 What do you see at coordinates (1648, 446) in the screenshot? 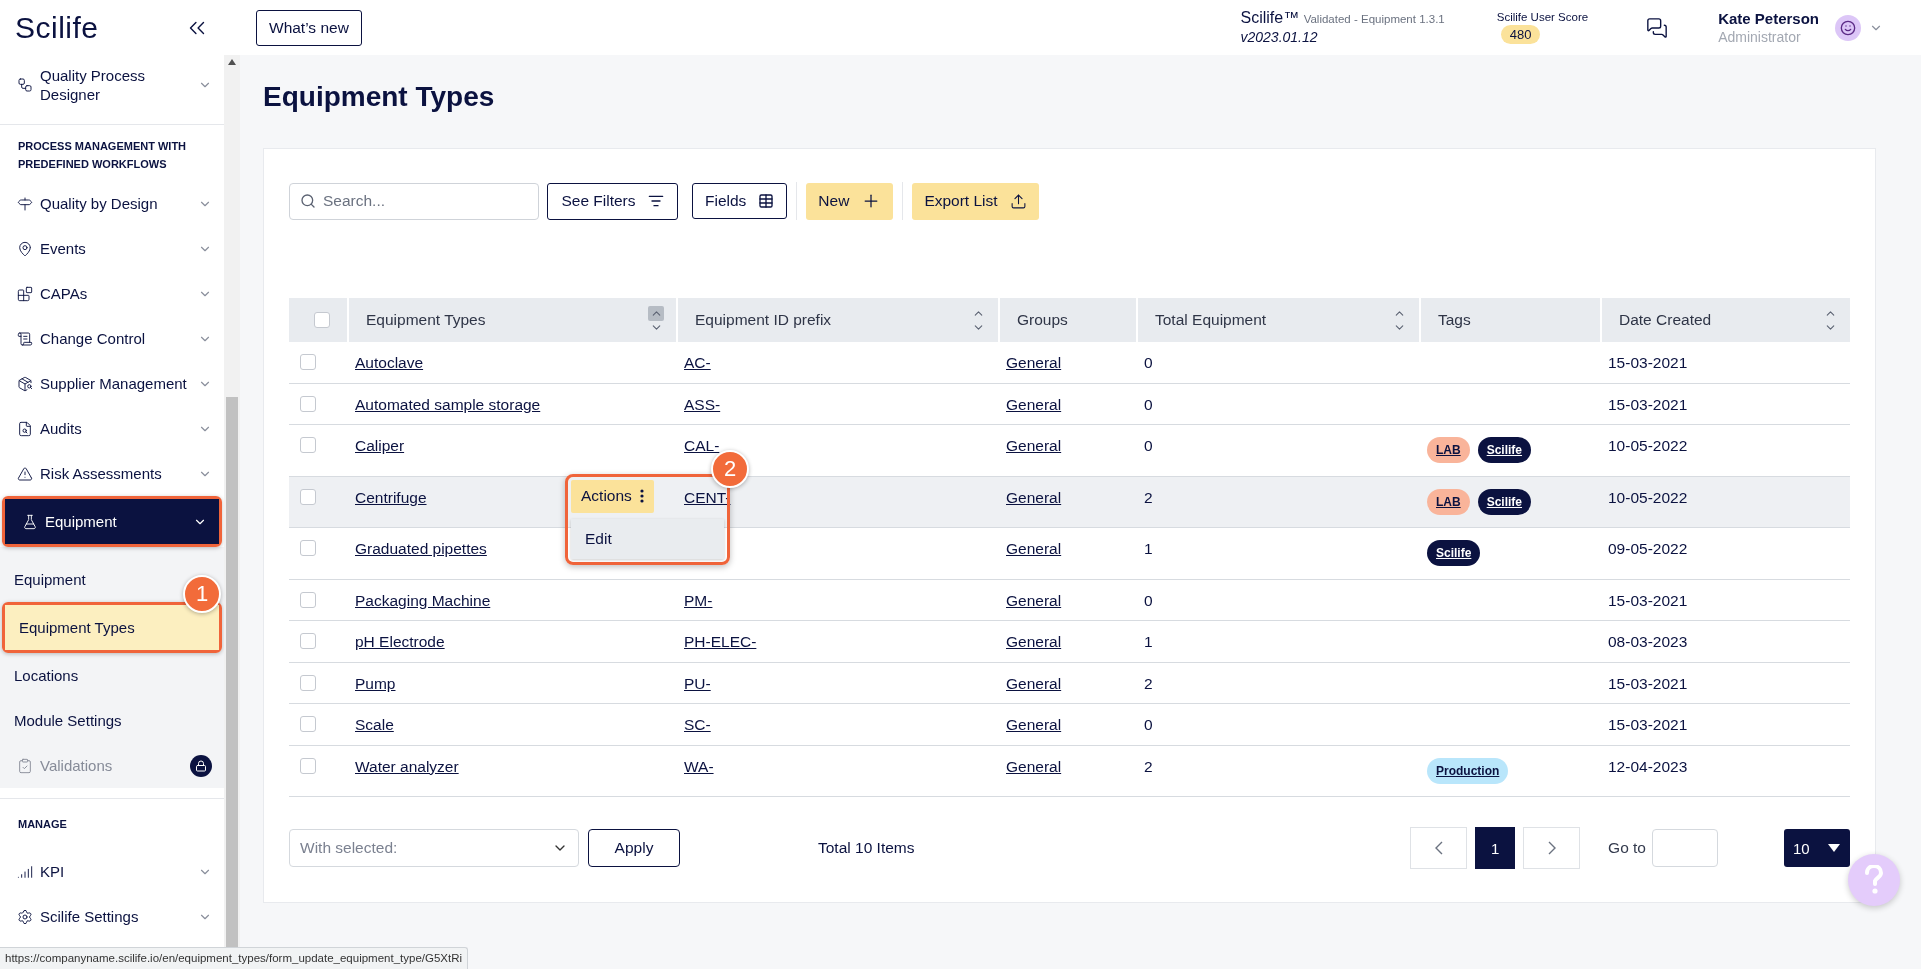
I see `date-text: 10-05-2022` at bounding box center [1648, 446].